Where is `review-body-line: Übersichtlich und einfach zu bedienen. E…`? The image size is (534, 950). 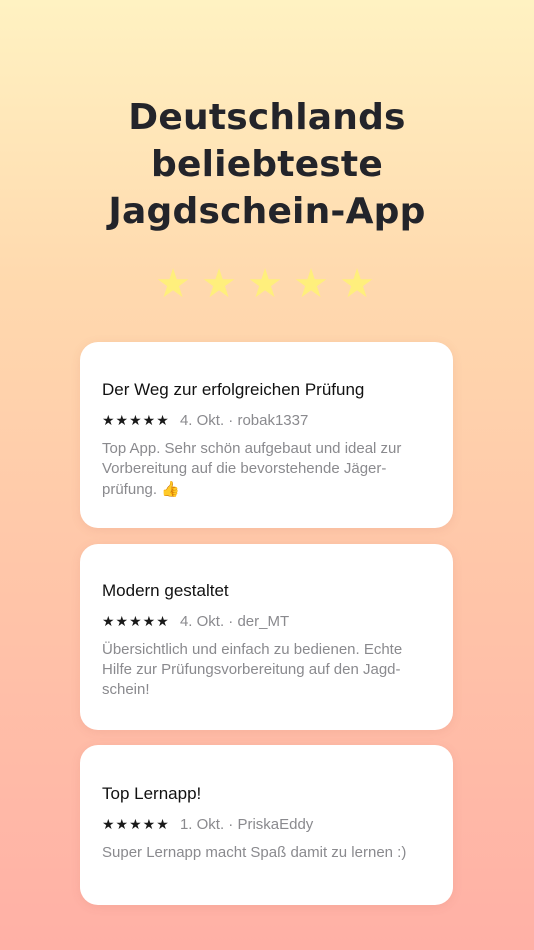 review-body-line: Übersichtlich und einfach zu bedienen. E… is located at coordinates (252, 649).